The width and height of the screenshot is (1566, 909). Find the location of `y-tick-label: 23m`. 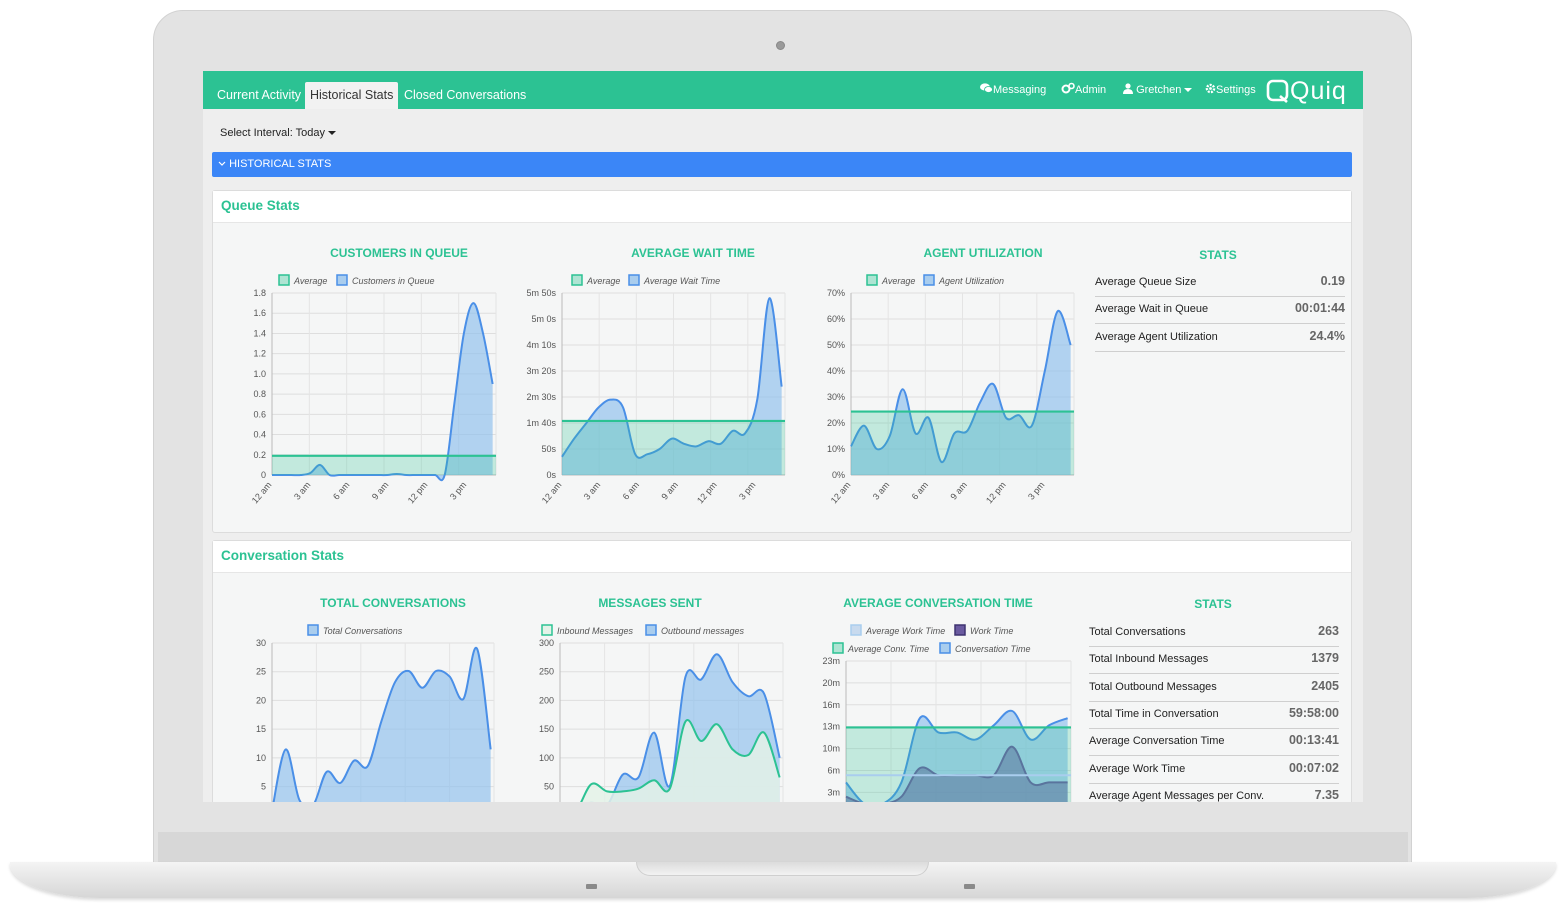

y-tick-label: 23m is located at coordinates (831, 661).